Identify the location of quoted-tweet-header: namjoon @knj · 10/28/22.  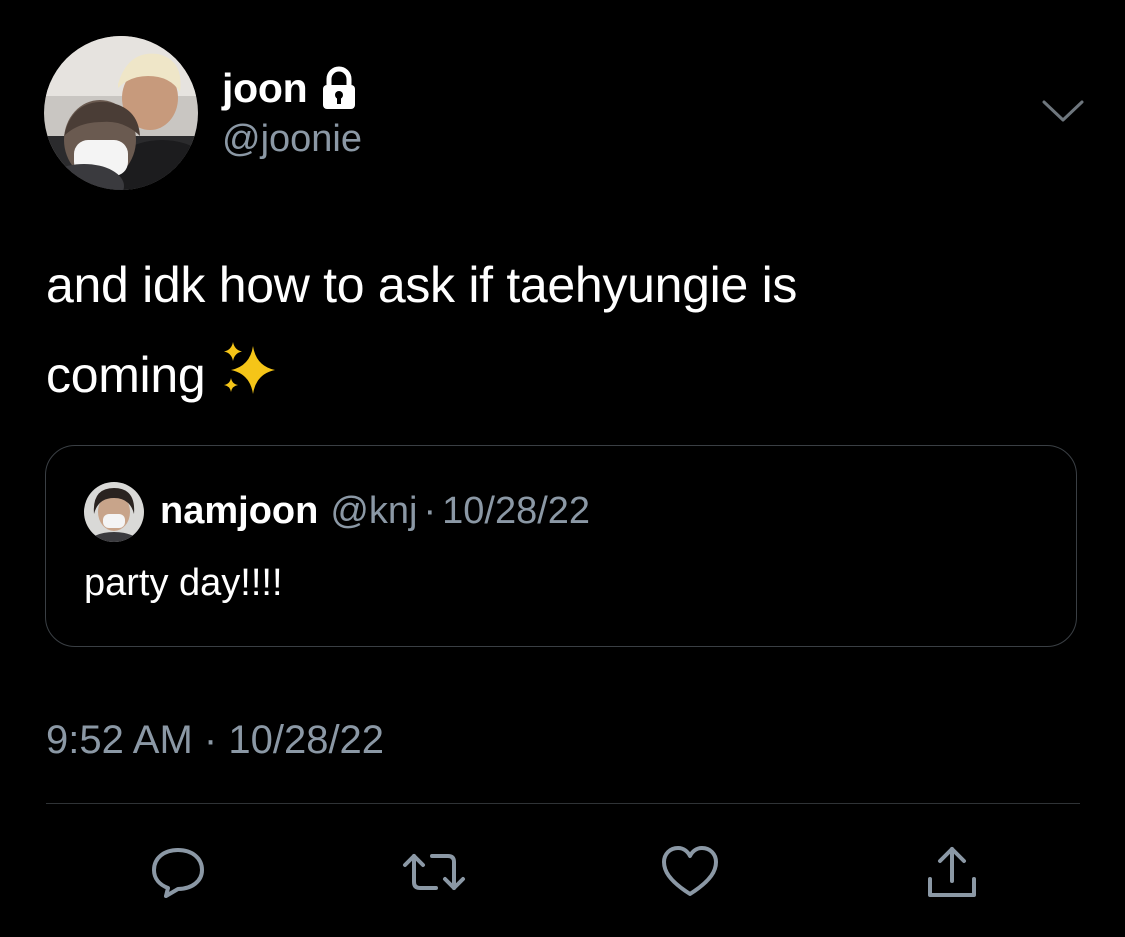
(375, 511).